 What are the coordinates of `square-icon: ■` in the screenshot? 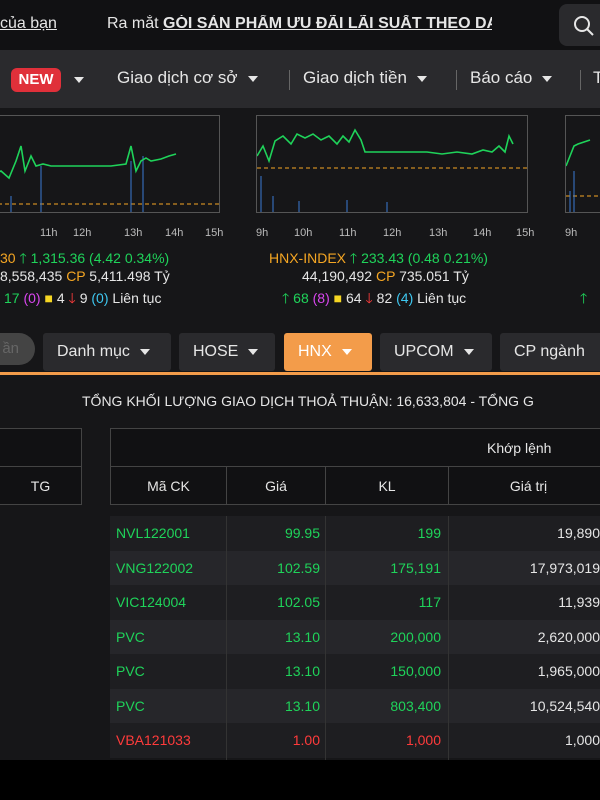 It's located at (338, 298).